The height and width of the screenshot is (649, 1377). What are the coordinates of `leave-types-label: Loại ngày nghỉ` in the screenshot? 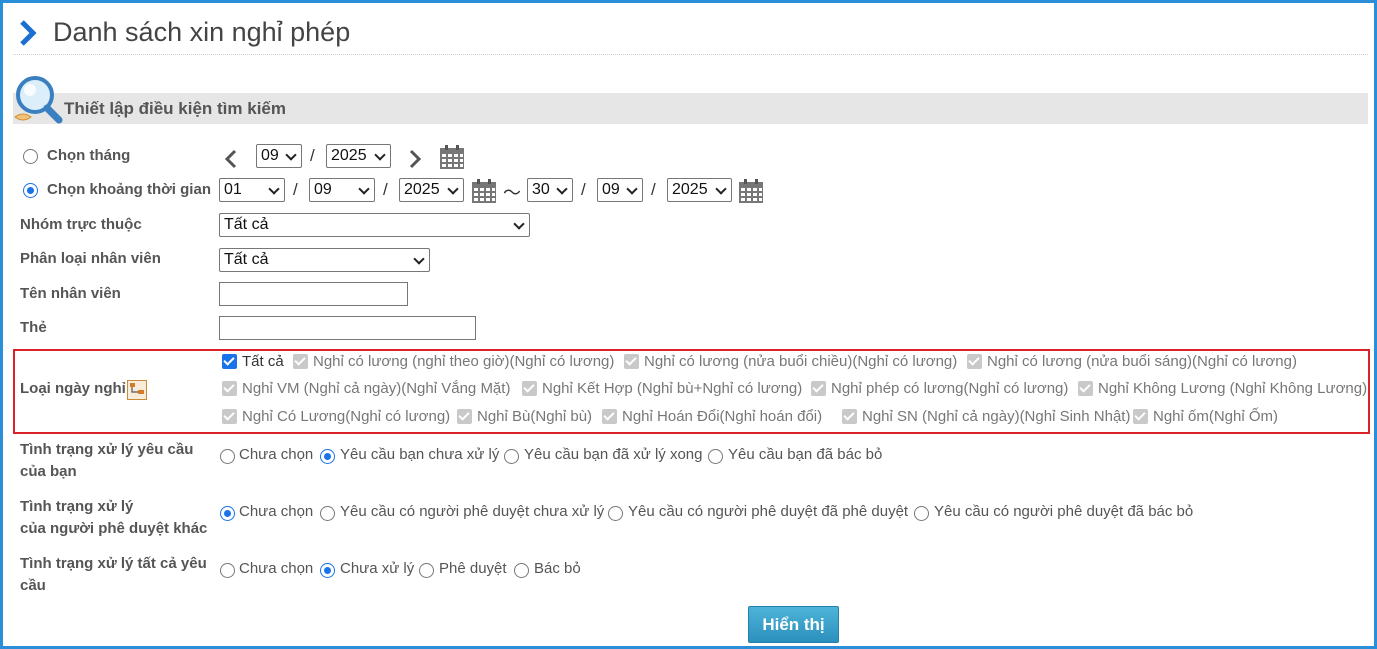 It's located at (73, 388).